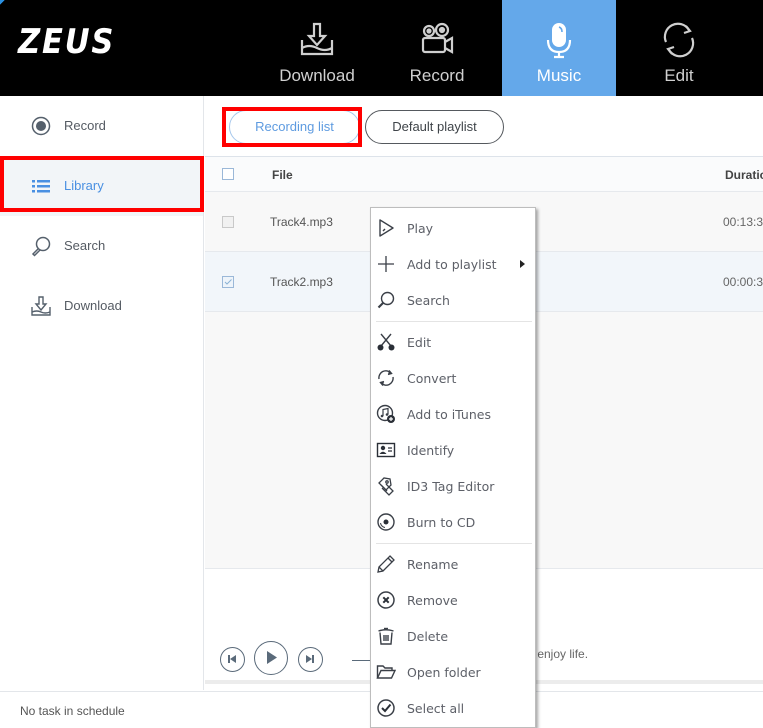 This screenshot has width=763, height=728. What do you see at coordinates (386, 342) in the screenshot?
I see `scissors-icon` at bounding box center [386, 342].